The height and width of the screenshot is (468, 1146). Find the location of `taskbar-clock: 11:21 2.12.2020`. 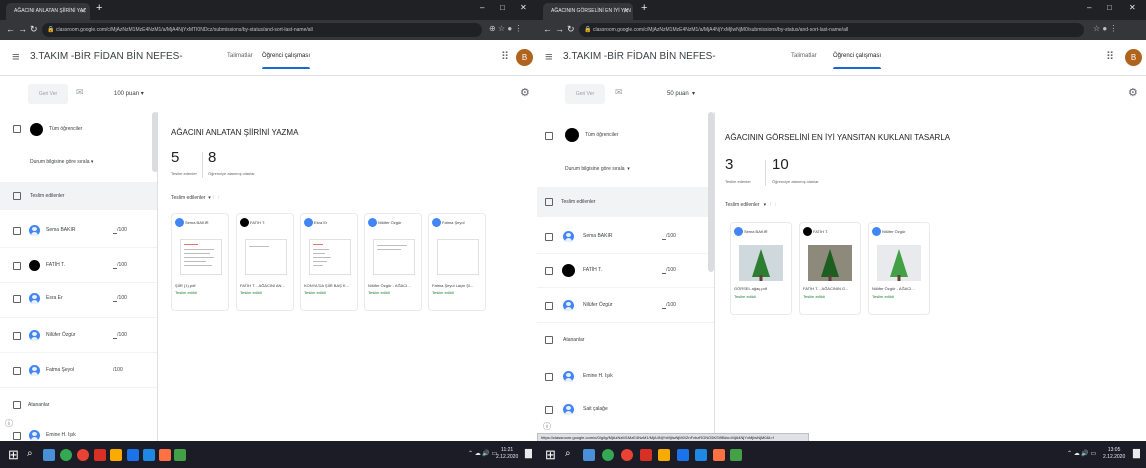

taskbar-clock: 11:21 2.12.2020 is located at coordinates (507, 454).